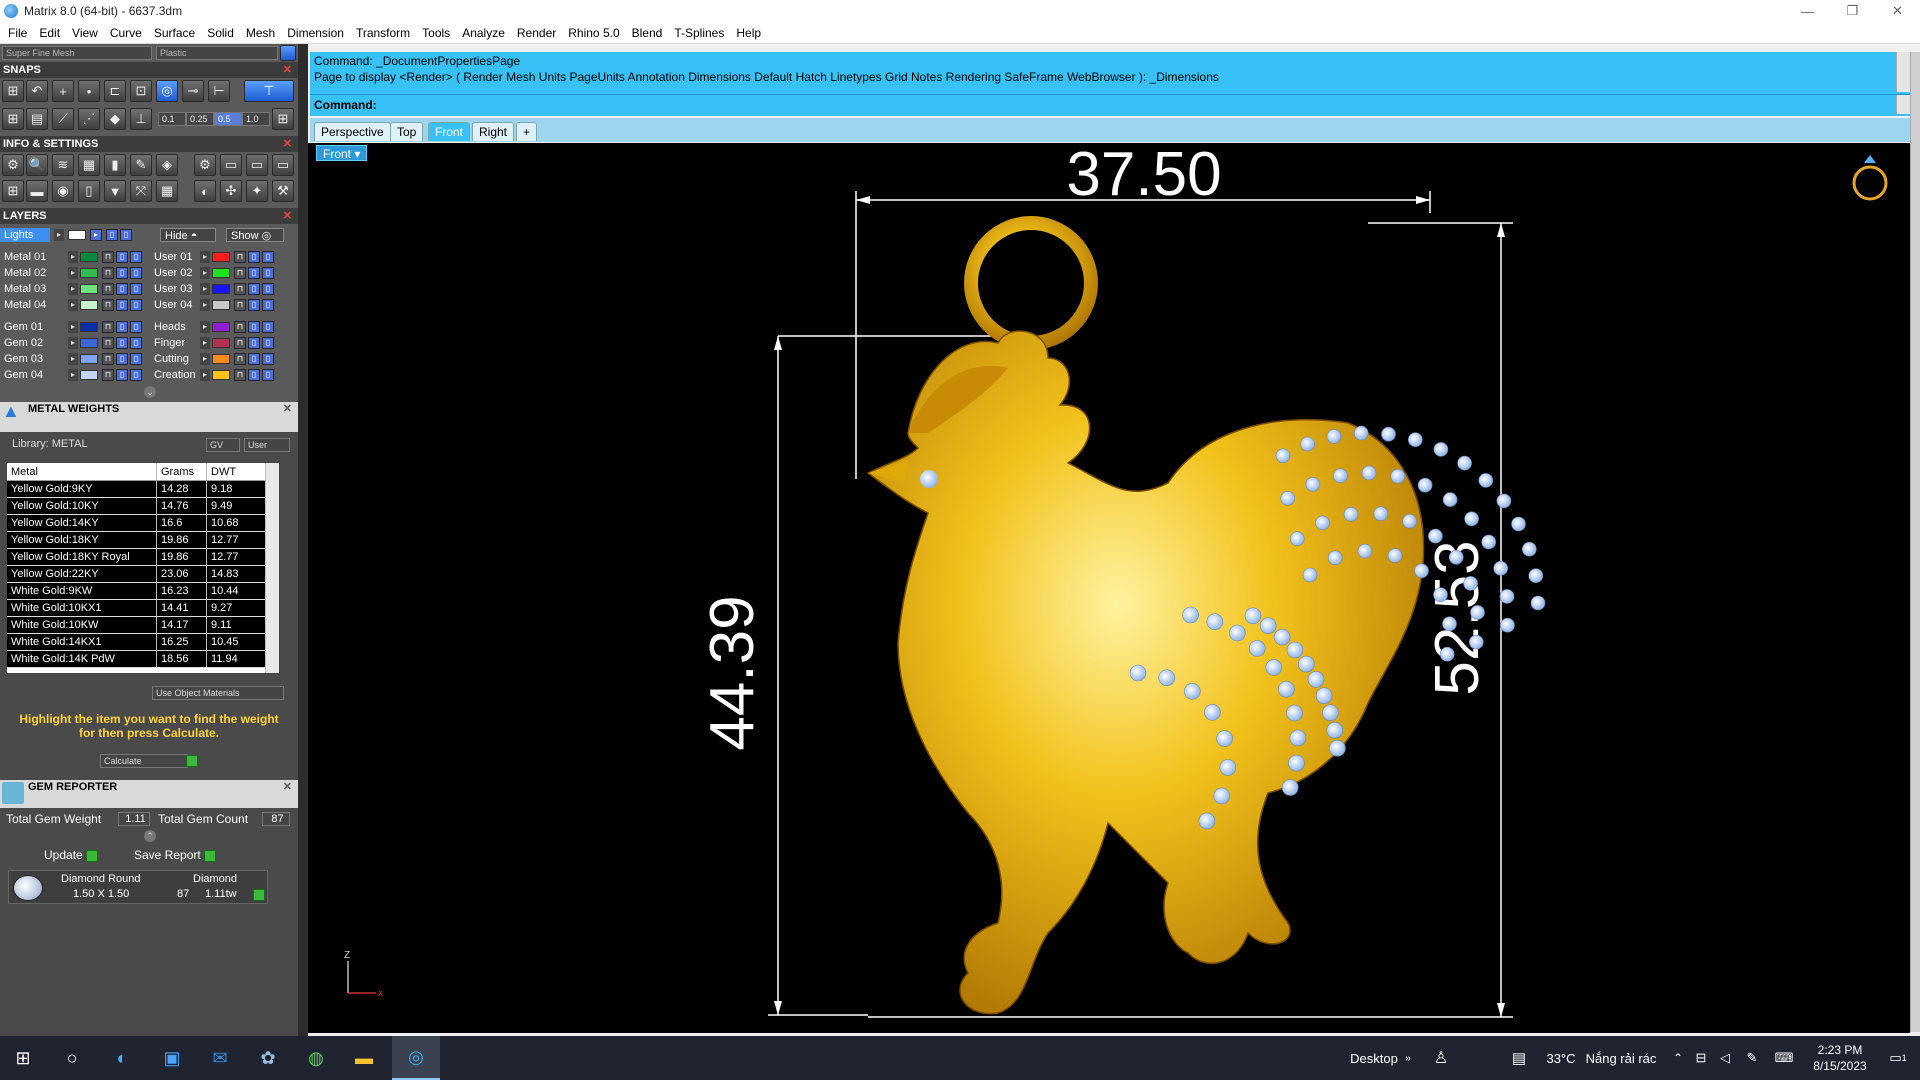  Describe the element at coordinates (283, 165) in the screenshot. I see `window3-settings-icon: ▭` at that location.